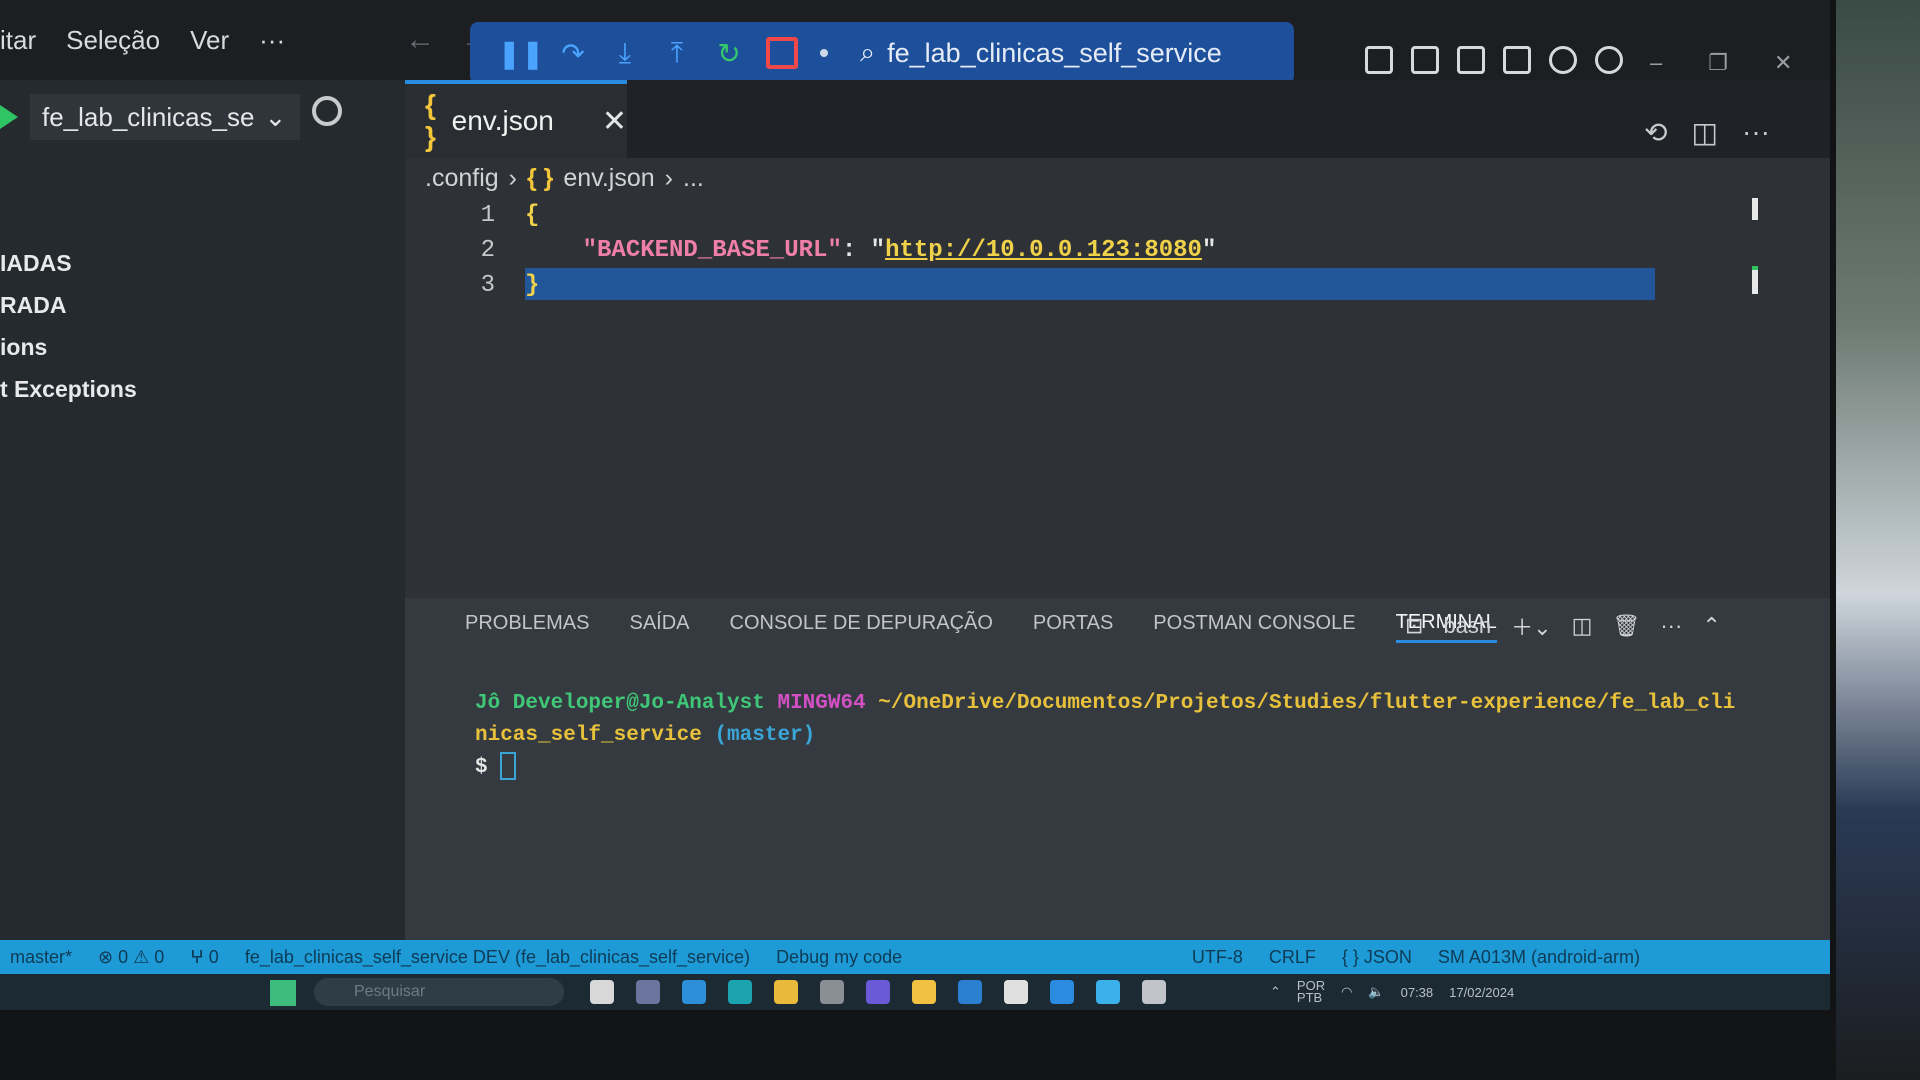  What do you see at coordinates (23, 347) in the screenshot?
I see `breakpoint-item: ions` at bounding box center [23, 347].